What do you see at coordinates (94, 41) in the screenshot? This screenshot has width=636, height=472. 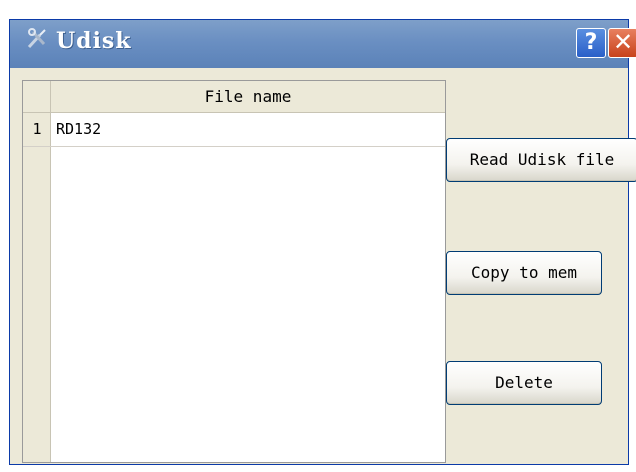 I see `window-title: Udisk` at bounding box center [94, 41].